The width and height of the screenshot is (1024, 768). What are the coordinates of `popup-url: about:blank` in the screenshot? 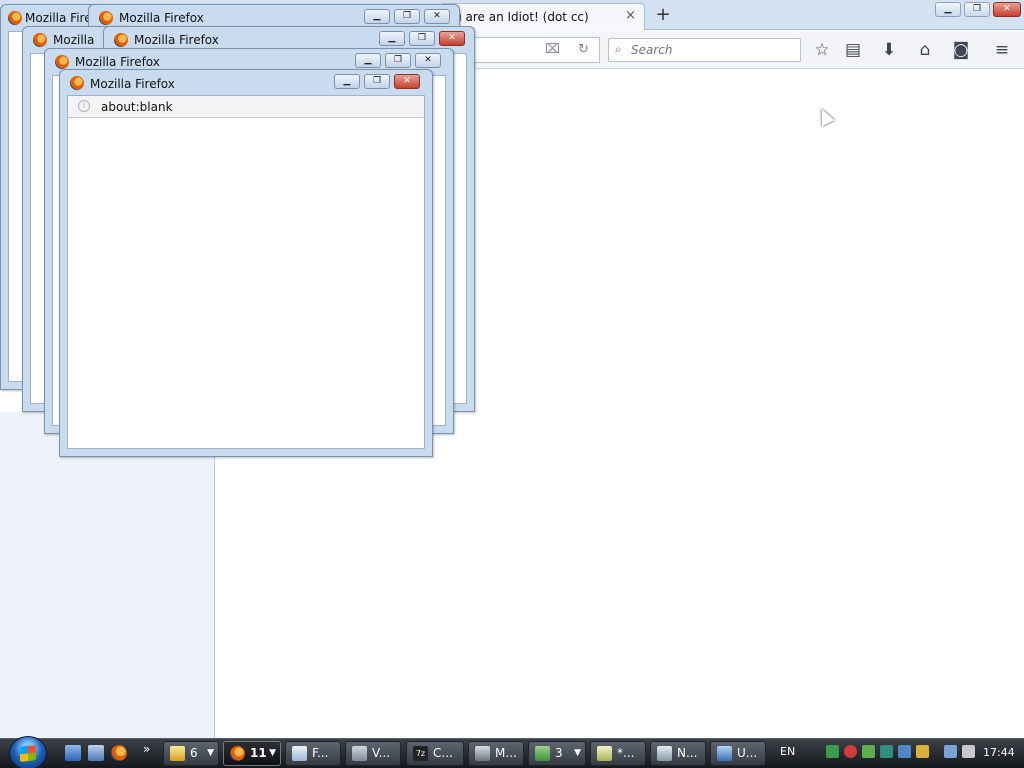 It's located at (137, 107).